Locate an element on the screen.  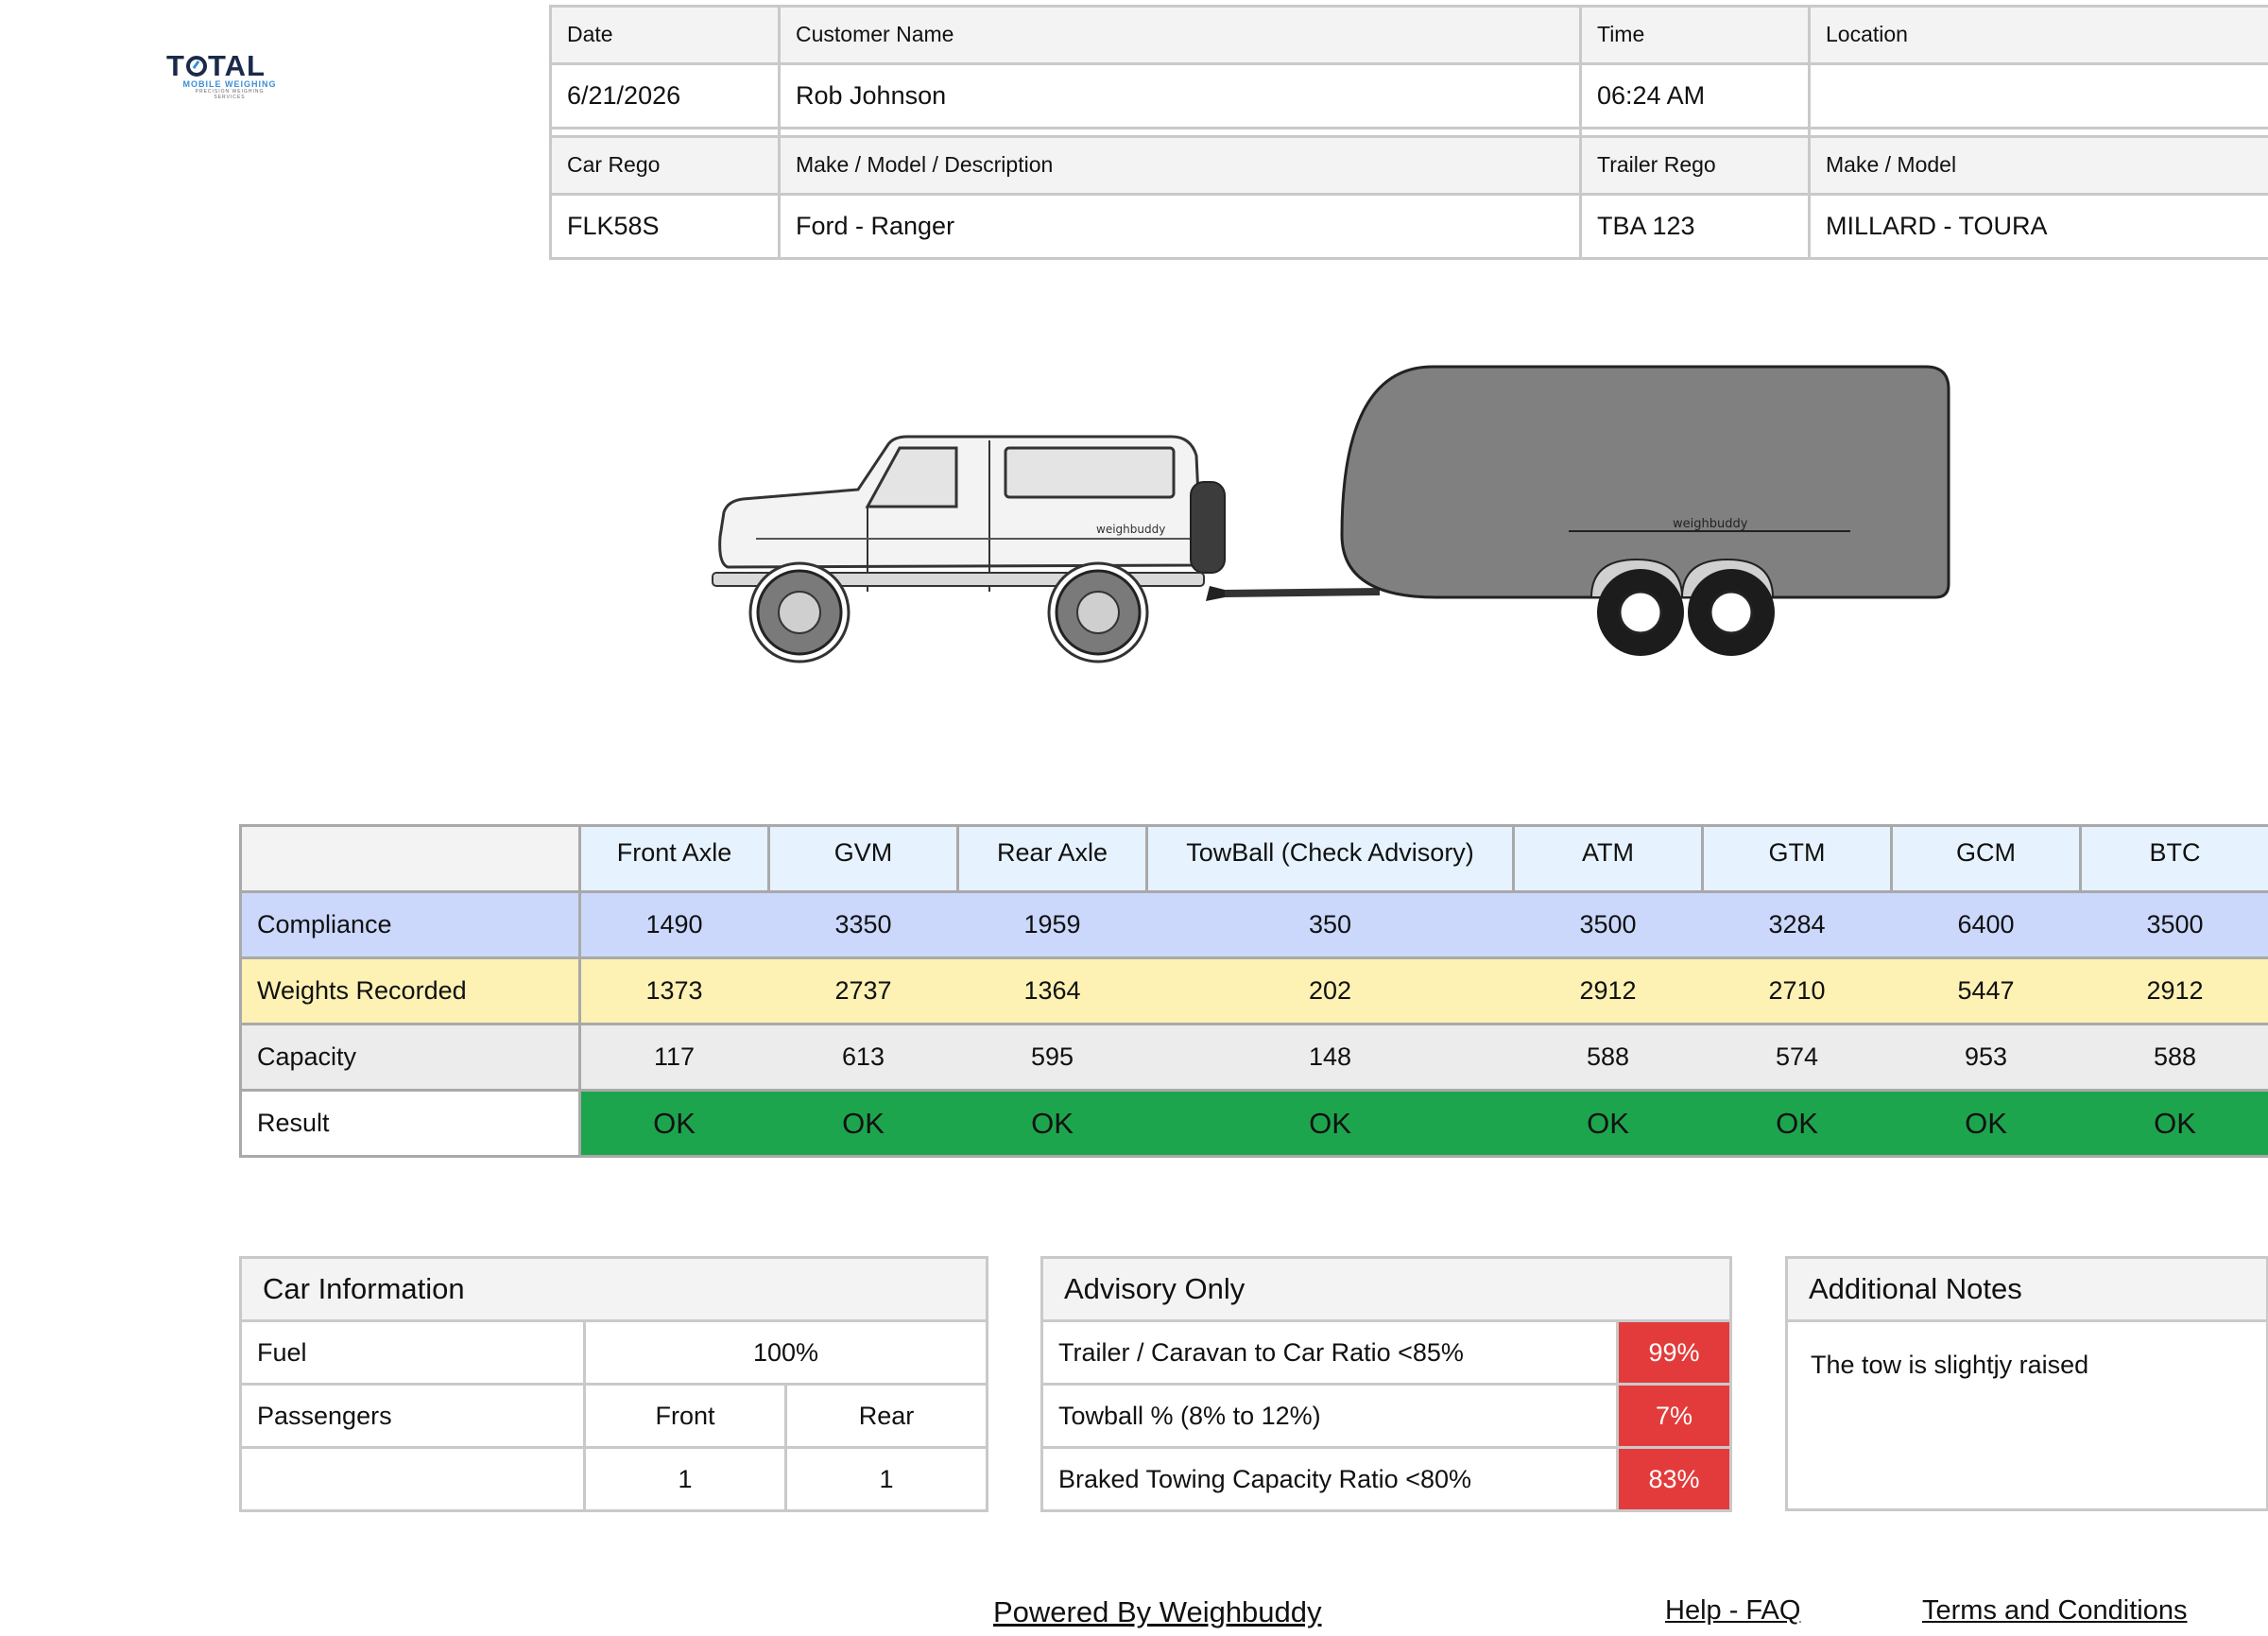
table-cell: 613 is located at coordinates (863, 1057).